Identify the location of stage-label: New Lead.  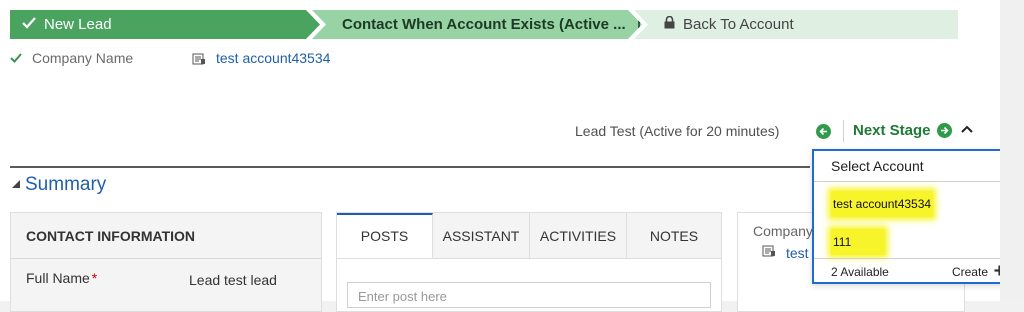
(78, 24).